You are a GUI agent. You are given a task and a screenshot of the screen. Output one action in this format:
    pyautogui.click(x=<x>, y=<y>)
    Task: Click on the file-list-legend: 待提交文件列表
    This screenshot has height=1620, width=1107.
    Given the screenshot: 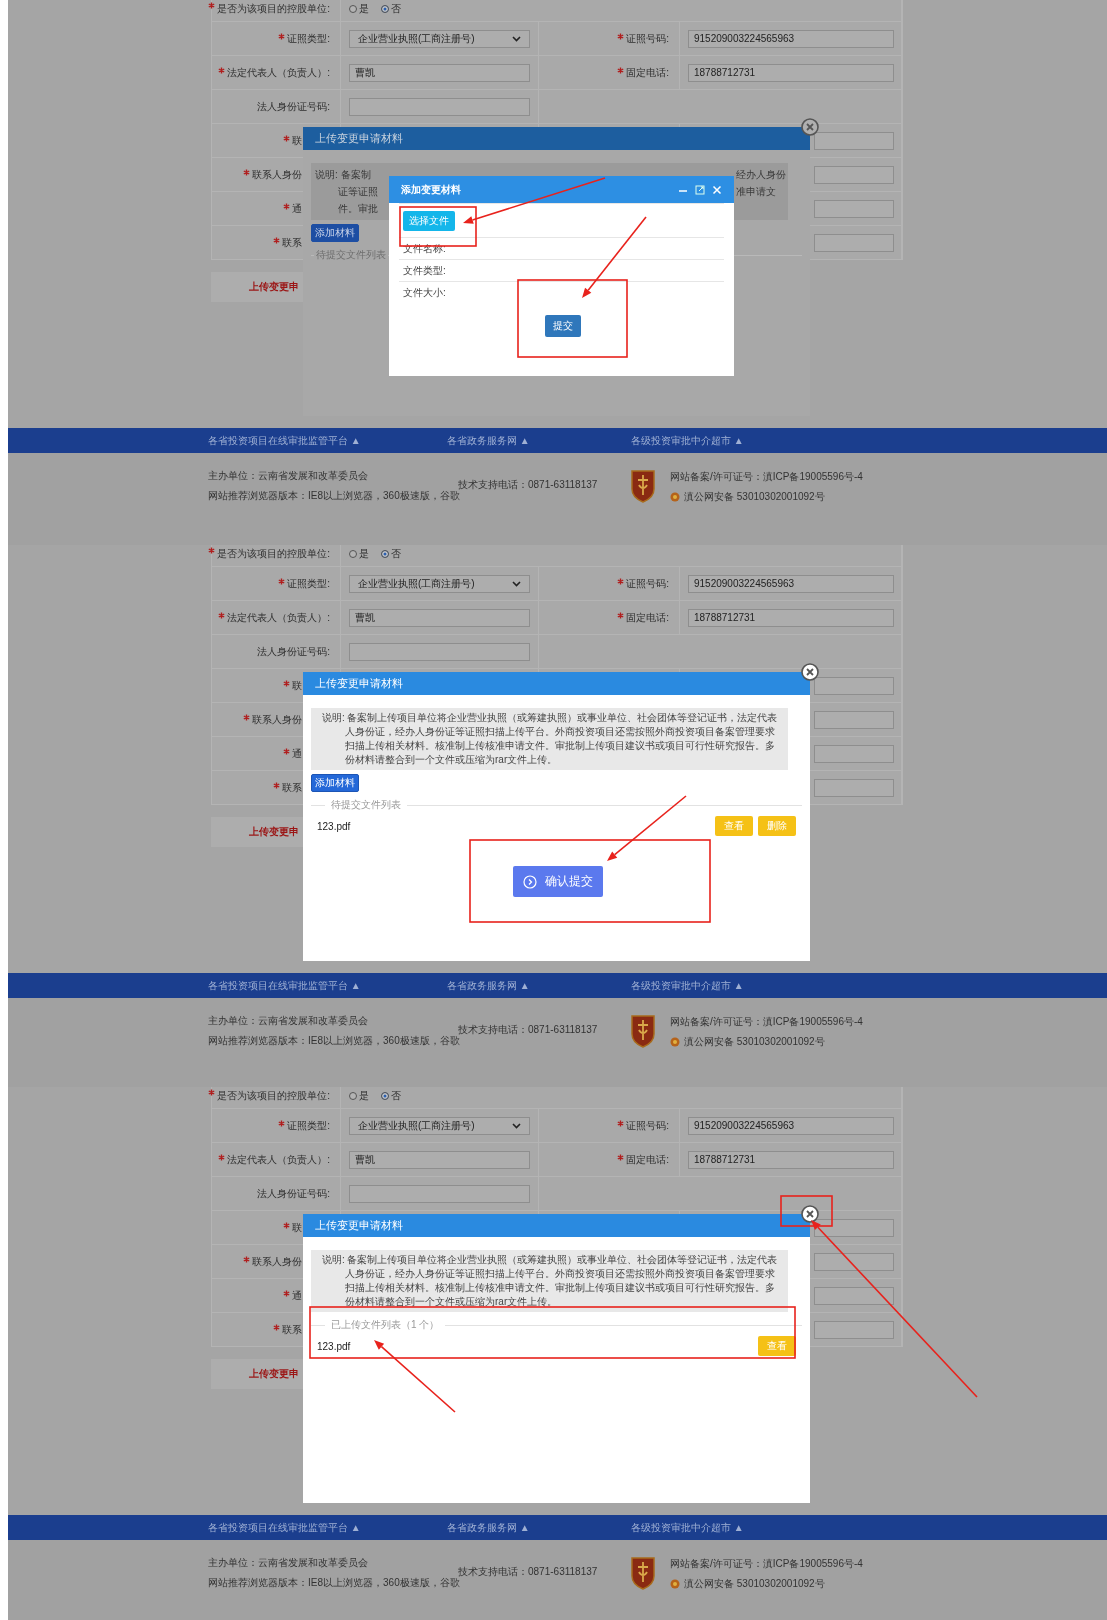 What is the action you would take?
    pyautogui.click(x=366, y=805)
    